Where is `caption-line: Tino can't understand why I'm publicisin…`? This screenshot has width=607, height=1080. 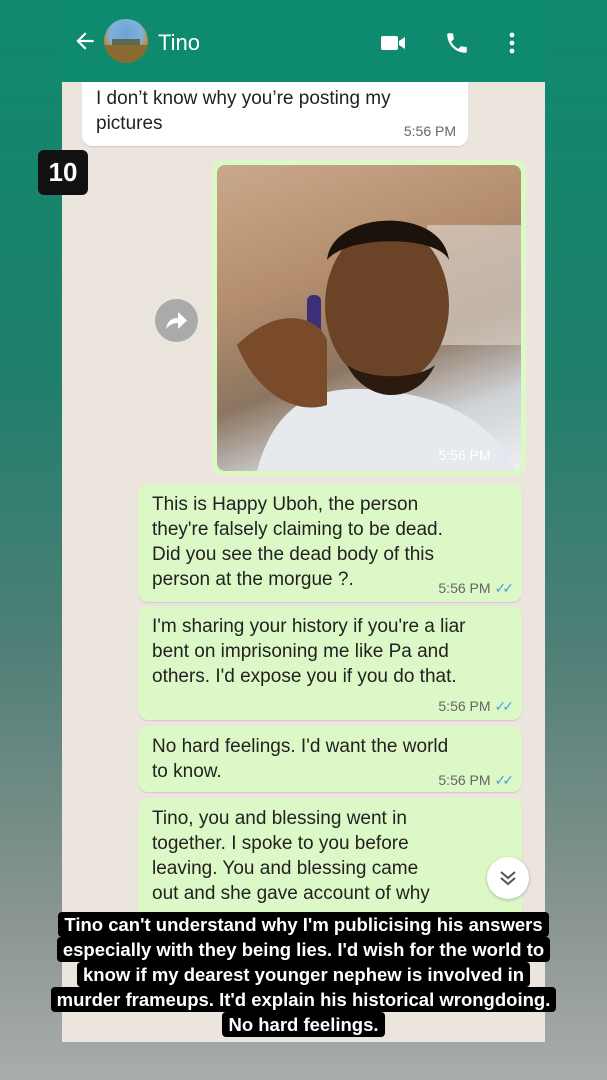
caption-line: Tino can't understand why I'm publicisin… is located at coordinates (303, 924).